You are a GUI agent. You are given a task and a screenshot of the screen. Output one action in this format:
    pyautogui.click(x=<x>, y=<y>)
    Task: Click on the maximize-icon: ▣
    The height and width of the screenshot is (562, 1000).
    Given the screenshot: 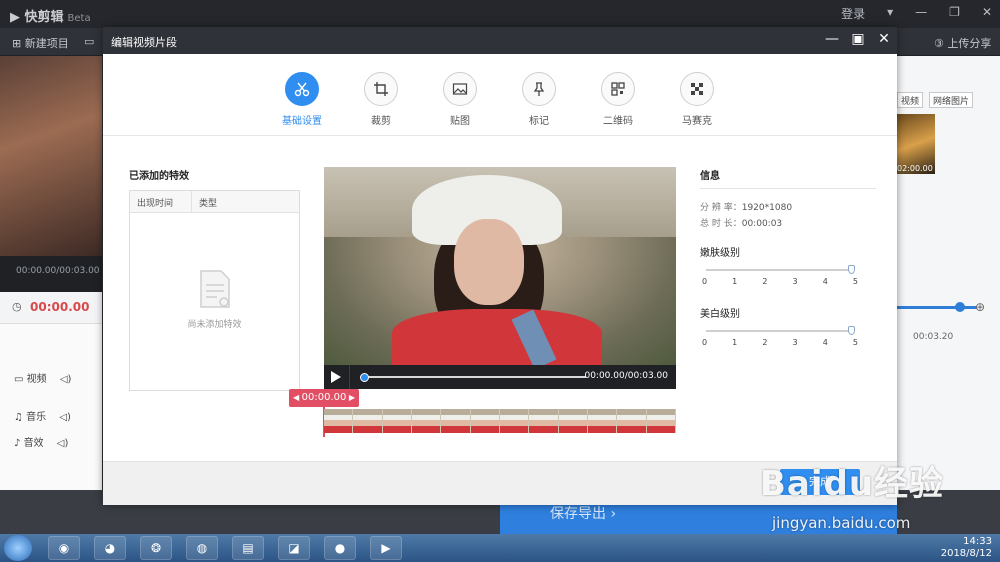 What is the action you would take?
    pyautogui.click(x=858, y=39)
    